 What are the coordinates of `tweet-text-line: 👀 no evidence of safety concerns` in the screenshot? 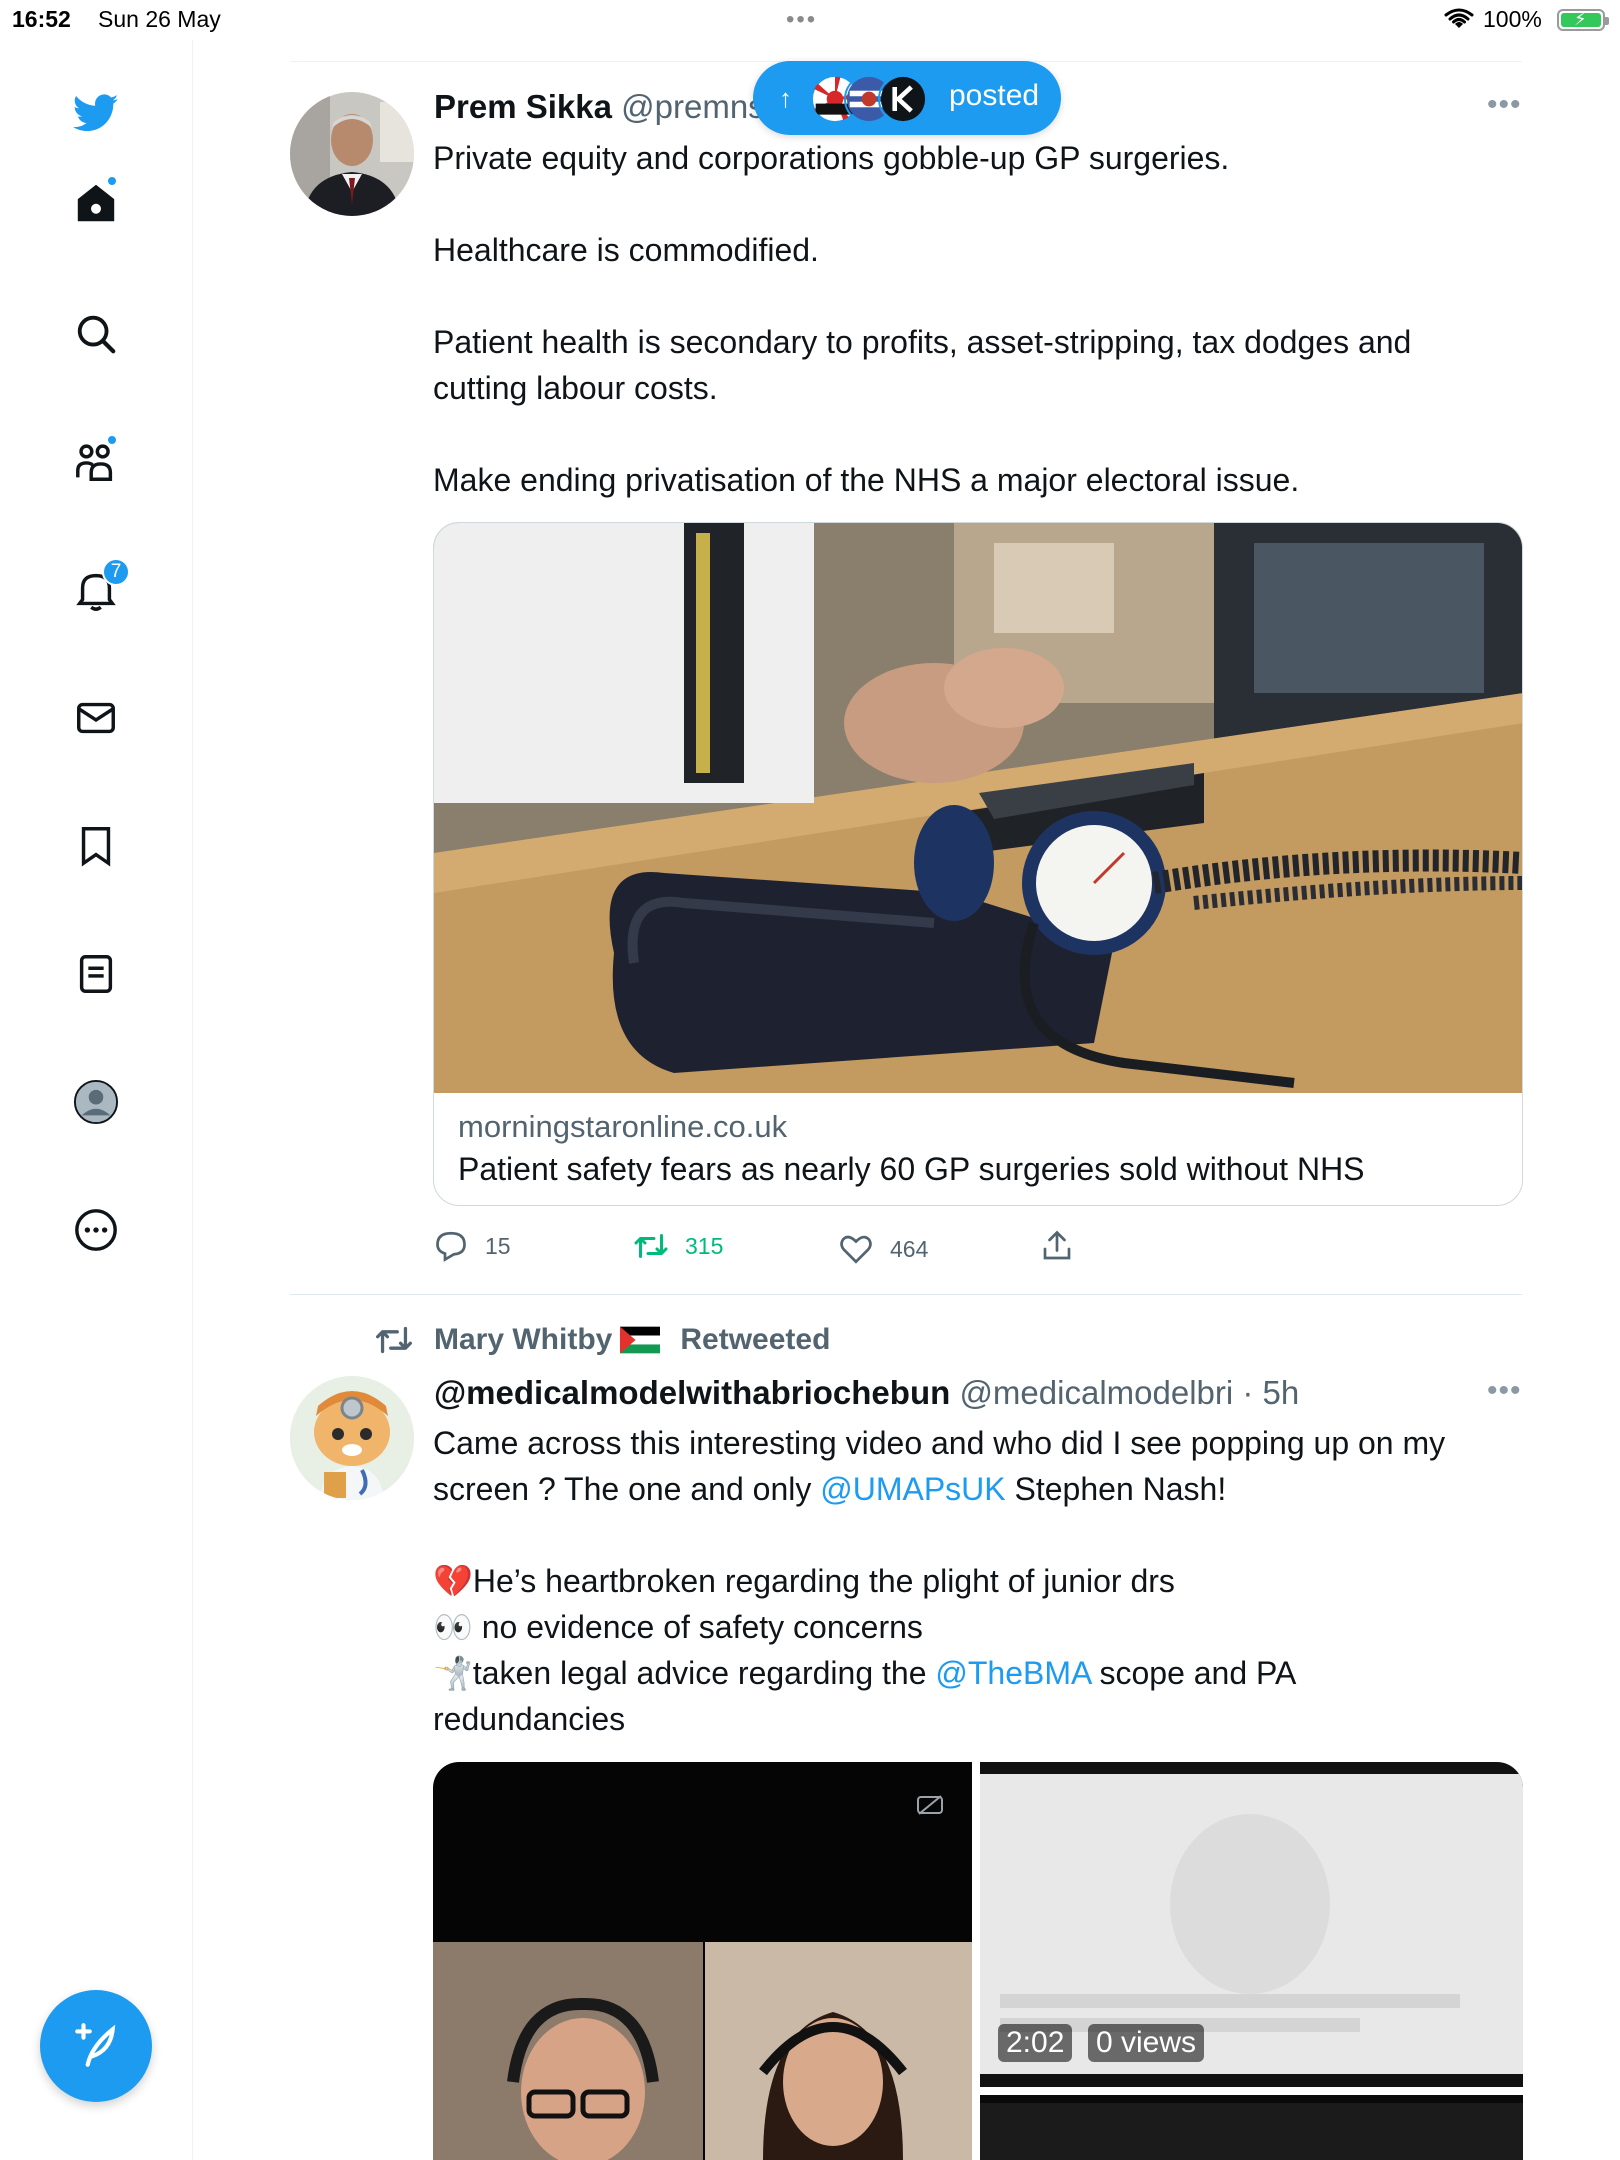 It's located at (678, 1627).